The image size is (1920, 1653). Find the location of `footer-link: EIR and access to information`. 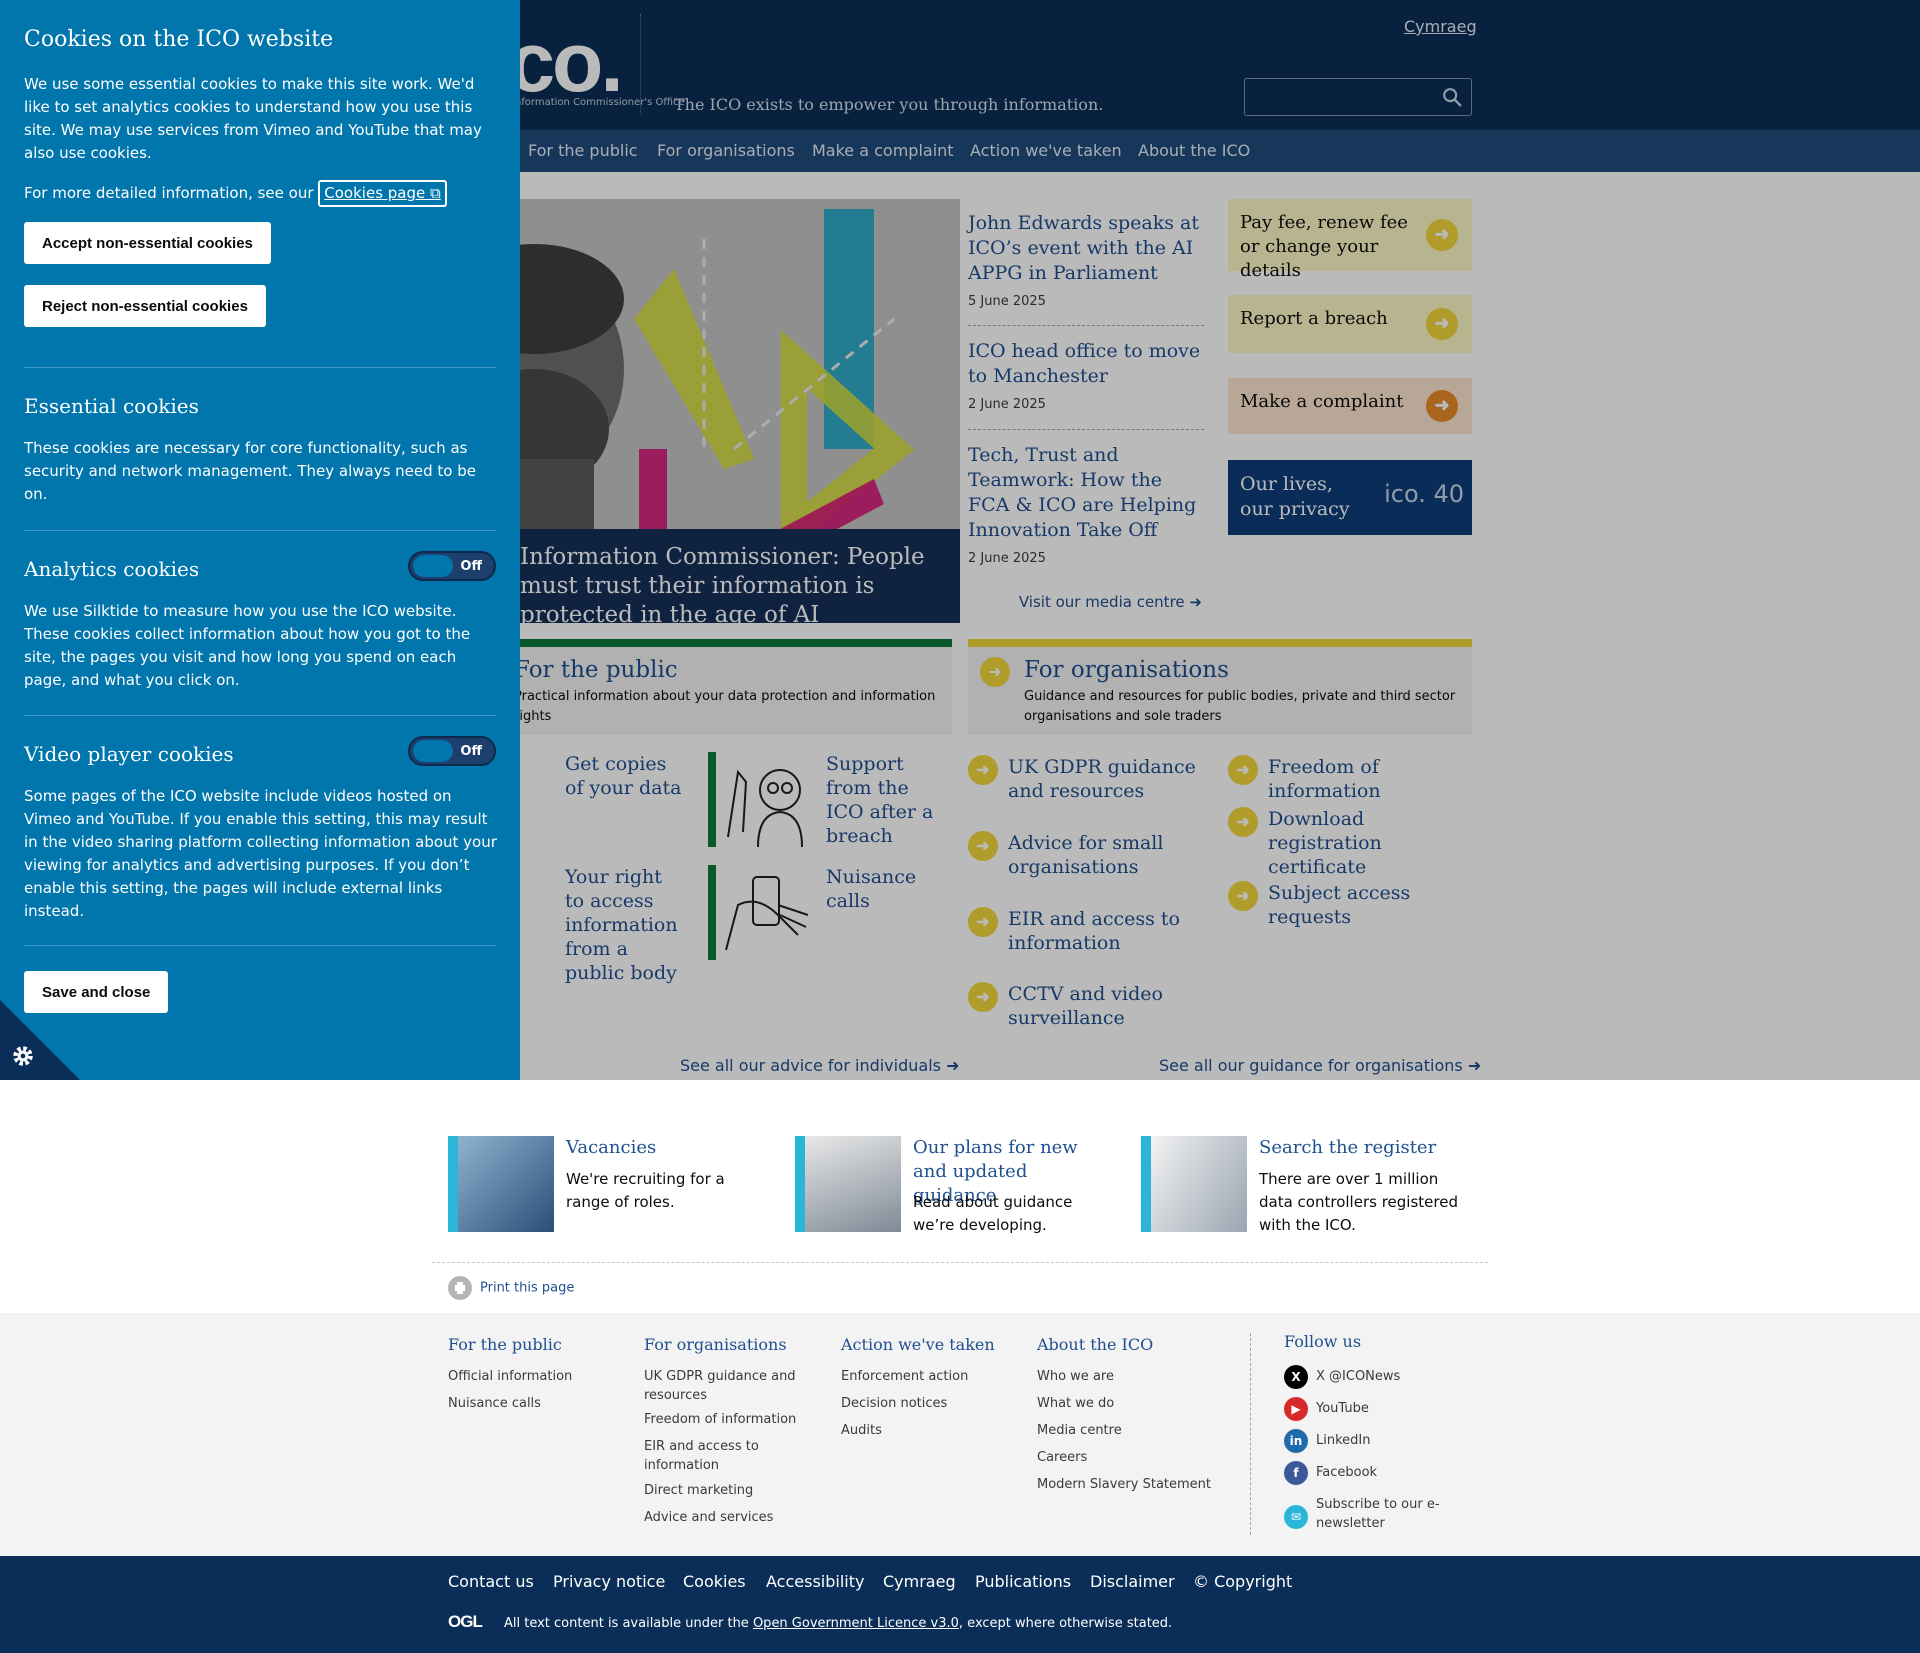

footer-link: EIR and access to information is located at coordinates (719, 1456).